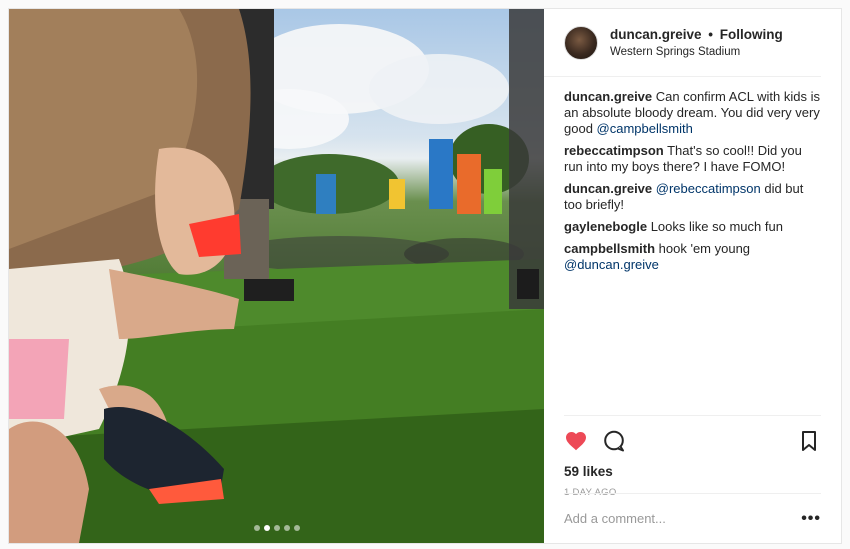 Image resolution: width=850 pixels, height=549 pixels. Describe the element at coordinates (708, 188) in the screenshot. I see `comment-mention: @rebeccatimpson` at that location.